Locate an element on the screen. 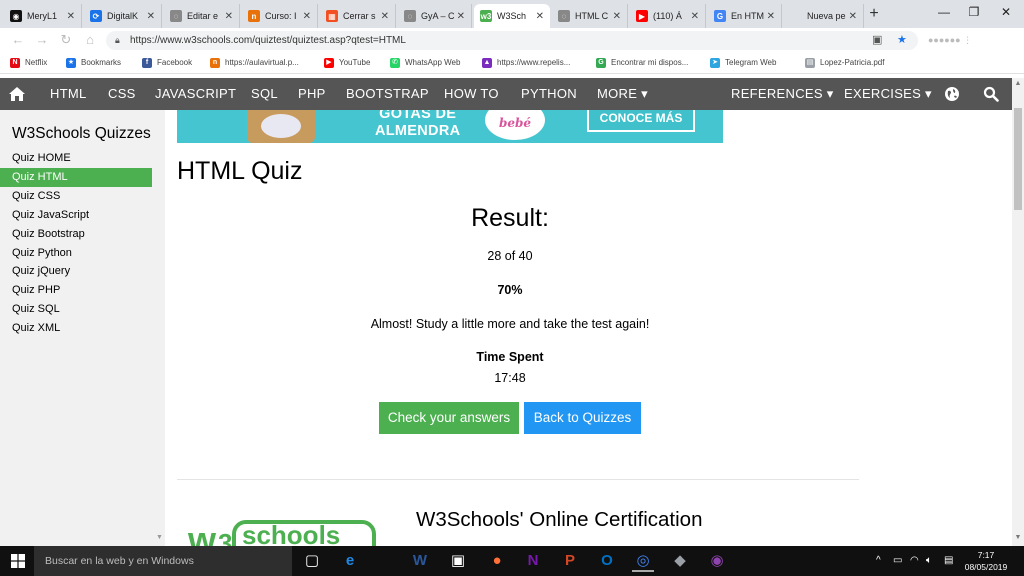 This screenshot has height=576, width=1024. scroll-down-icon: ▼ is located at coordinates (1018, 537).